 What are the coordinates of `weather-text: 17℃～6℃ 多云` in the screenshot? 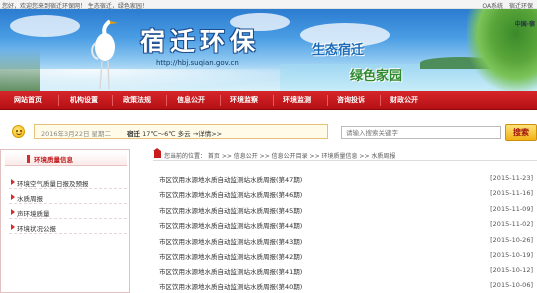 It's located at (166, 134).